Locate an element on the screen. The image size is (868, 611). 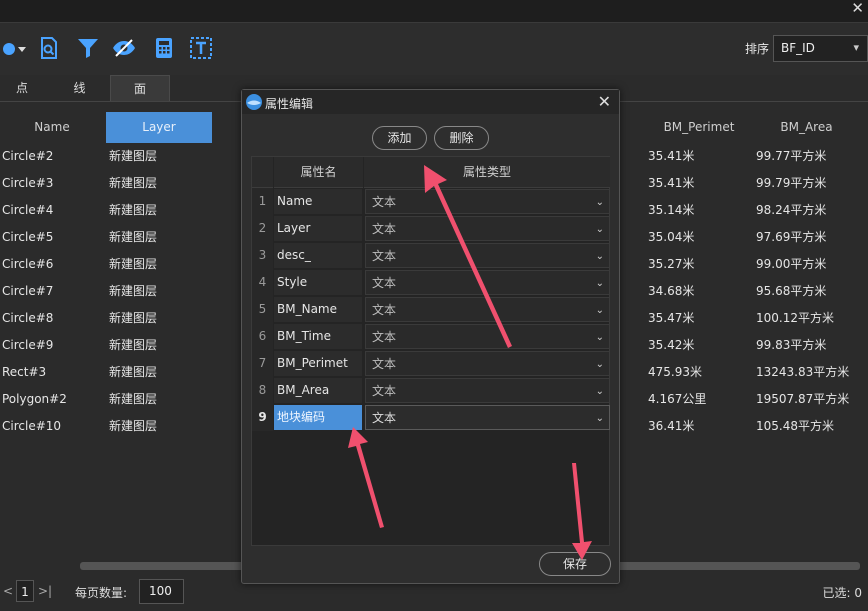
annotation-arrow-add is located at coordinates (468, 256).